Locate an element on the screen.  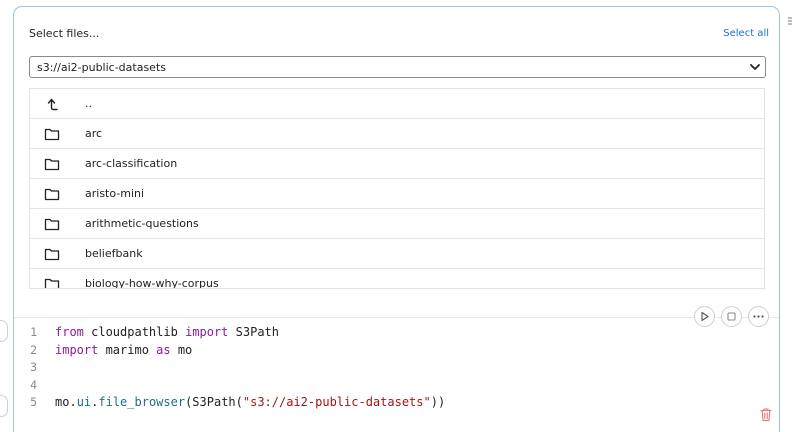
code-token: )) is located at coordinates (438, 402).